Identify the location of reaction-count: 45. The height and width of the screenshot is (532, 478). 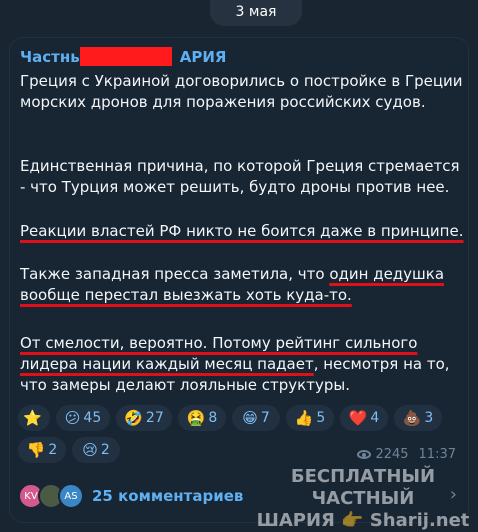
(92, 418).